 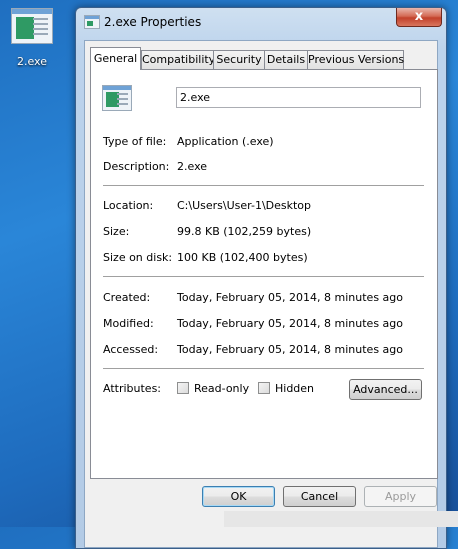 I want to click on hidden-label: Hidden, so click(x=294, y=388).